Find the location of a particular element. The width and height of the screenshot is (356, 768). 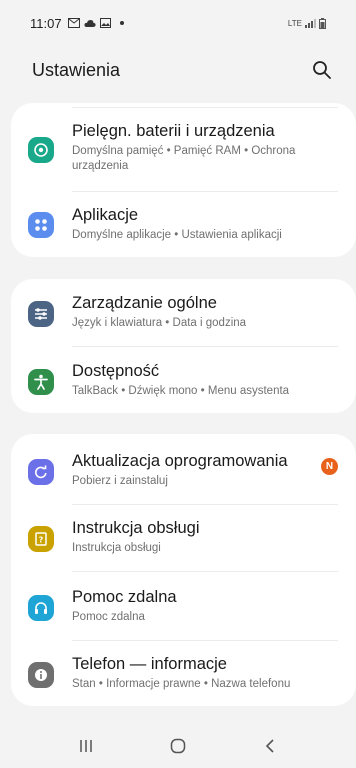

home-button is located at coordinates (178, 746).